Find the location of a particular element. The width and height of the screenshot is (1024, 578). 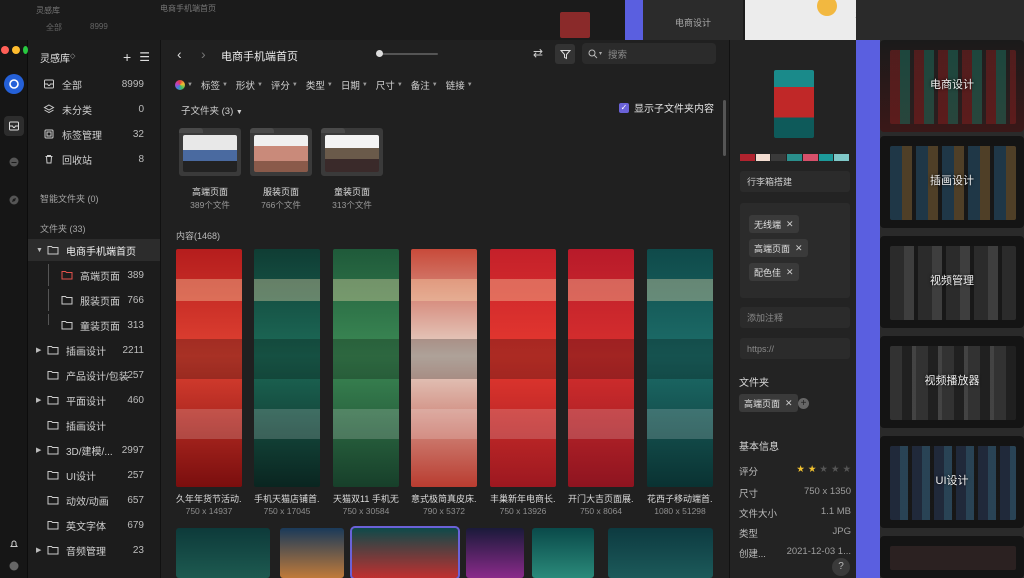

filter-button is located at coordinates (565, 54).